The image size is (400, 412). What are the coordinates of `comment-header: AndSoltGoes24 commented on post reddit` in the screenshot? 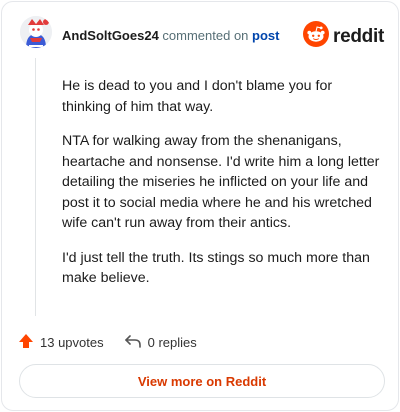 It's located at (202, 36).